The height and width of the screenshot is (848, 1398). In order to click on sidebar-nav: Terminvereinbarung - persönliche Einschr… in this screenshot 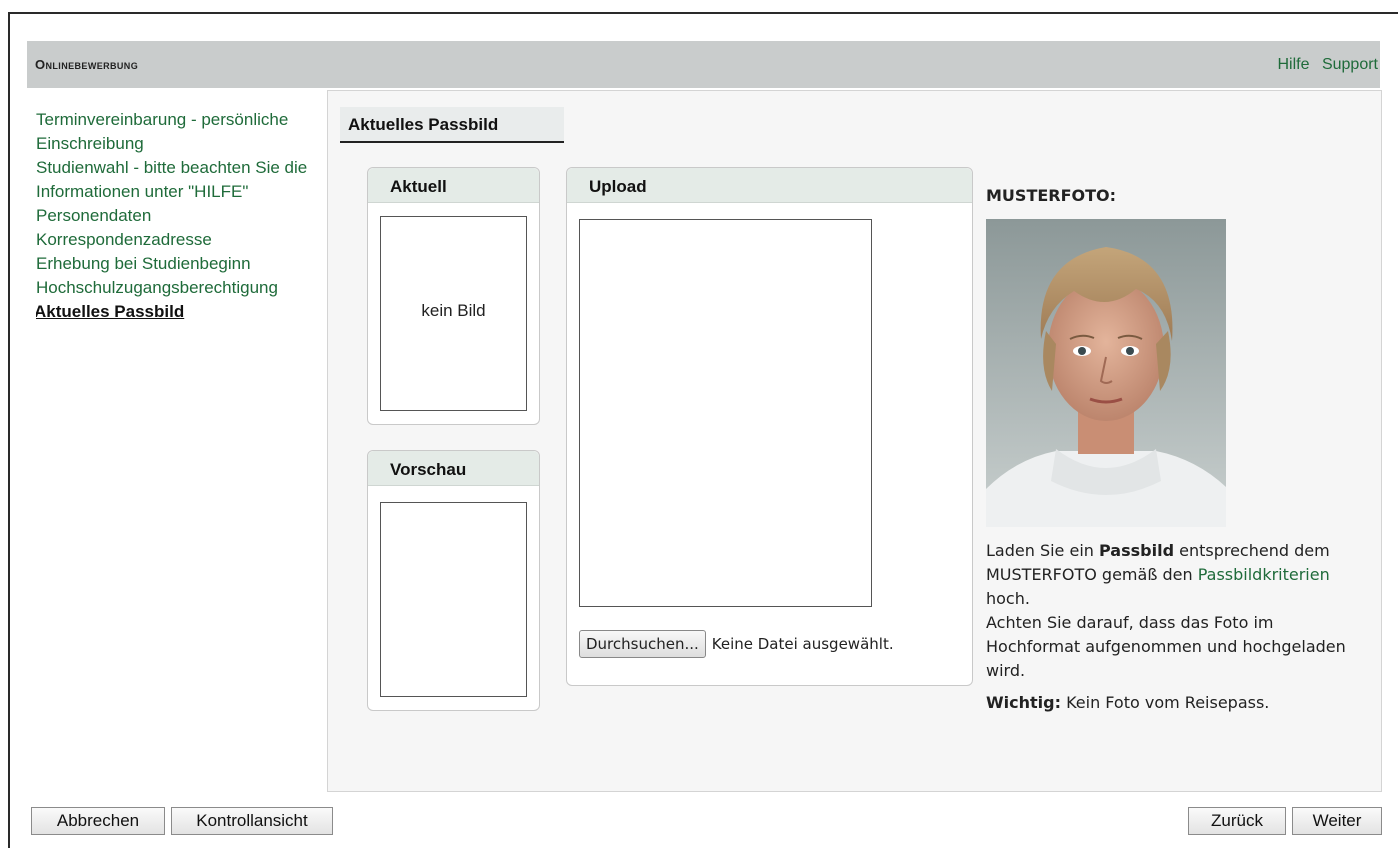, I will do `click(182, 216)`.